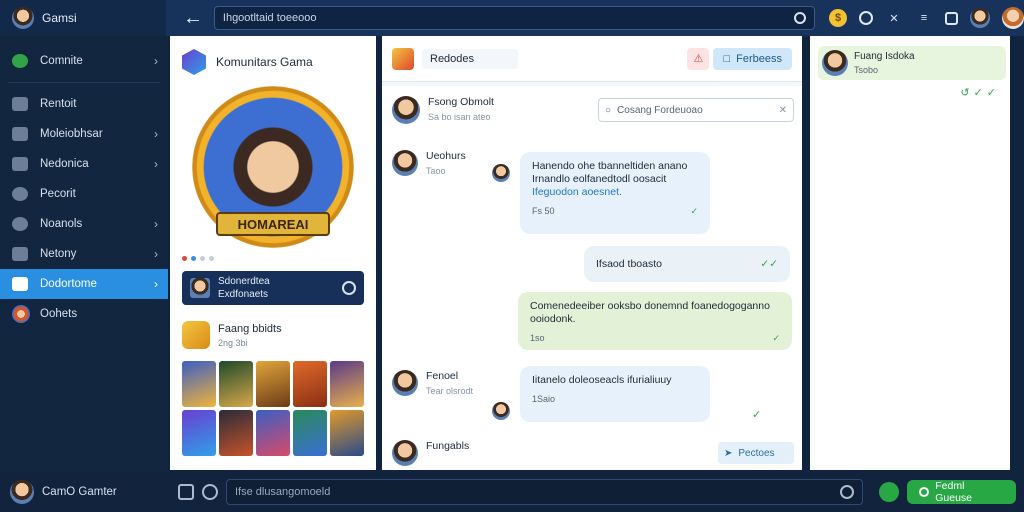  Describe the element at coordinates (543, 211) in the screenshot. I see `message-reaction: Fs 50` at that location.